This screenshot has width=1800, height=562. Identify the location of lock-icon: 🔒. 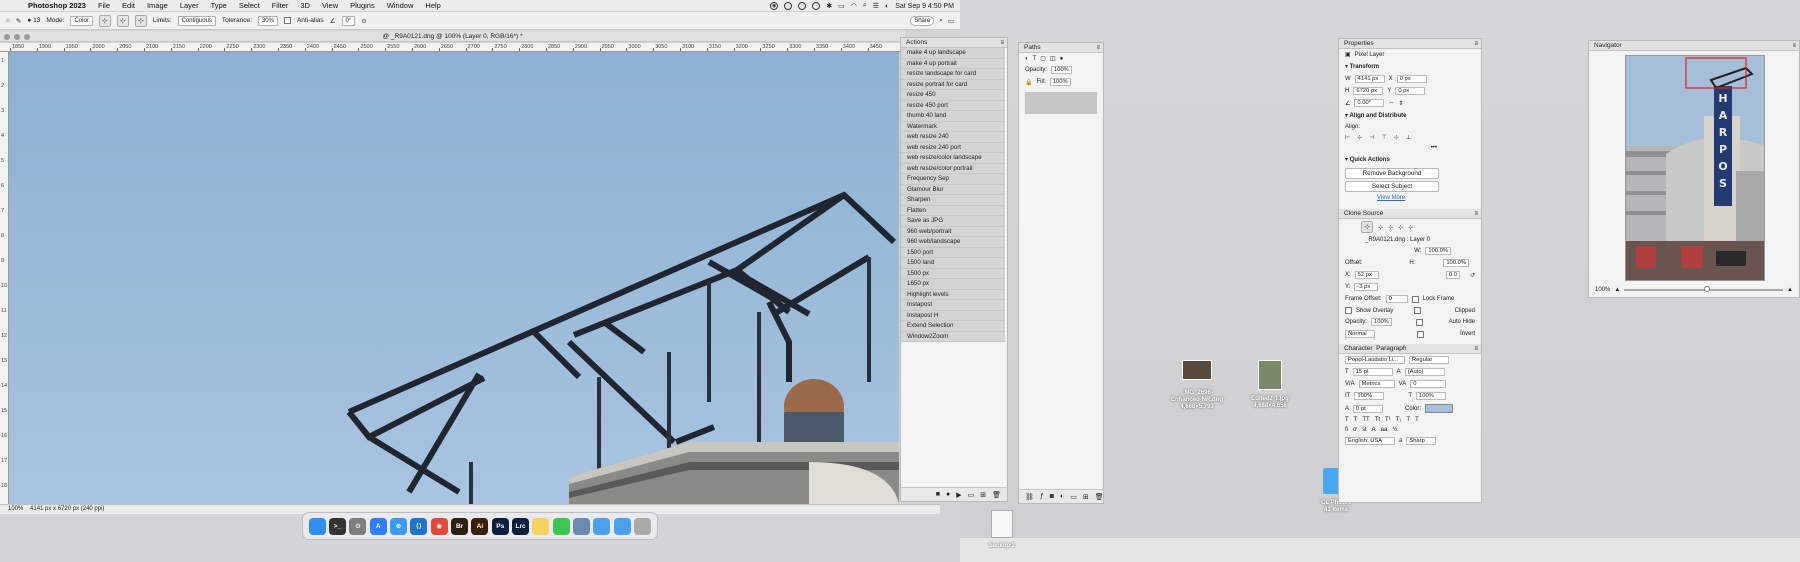
(1028, 82).